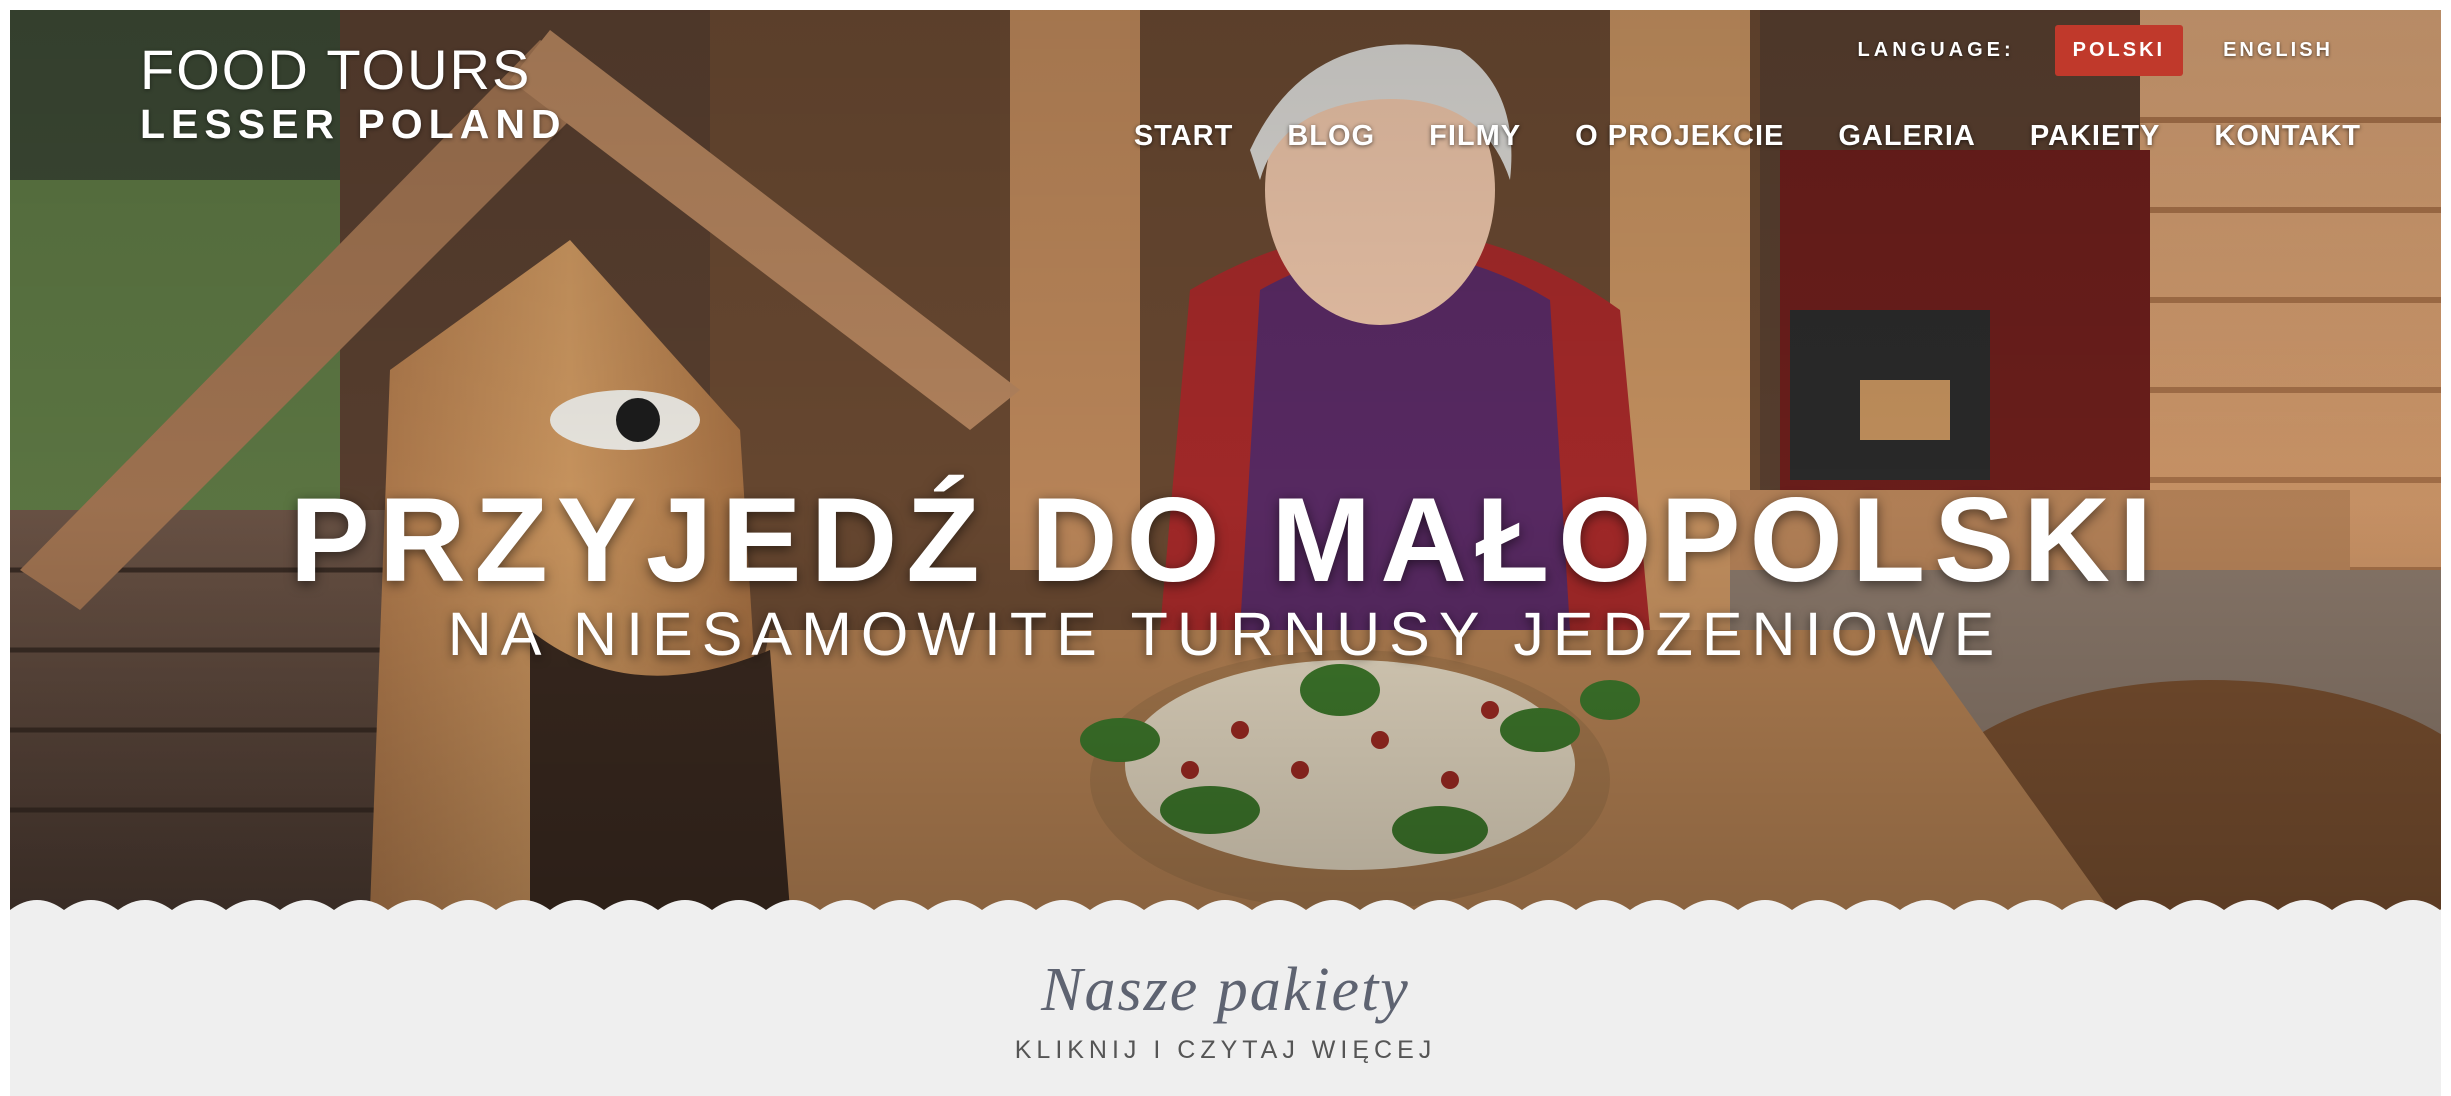 The height and width of the screenshot is (1096, 2451). What do you see at coordinates (2119, 50) in the screenshot?
I see `language-option-polski: POLSKI` at bounding box center [2119, 50].